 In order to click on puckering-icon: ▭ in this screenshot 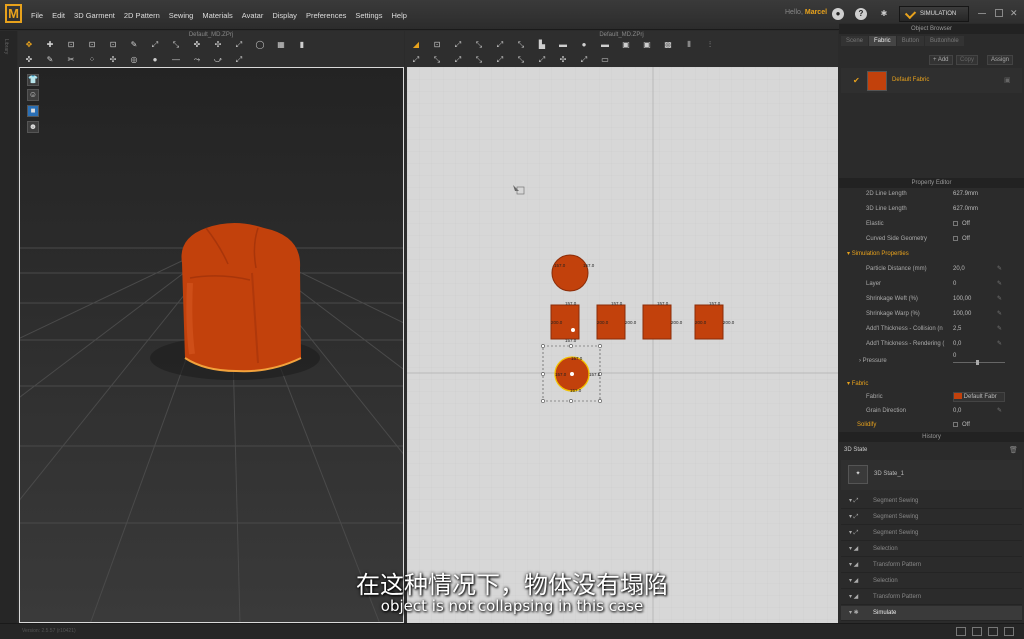, I will do `click(605, 59)`.